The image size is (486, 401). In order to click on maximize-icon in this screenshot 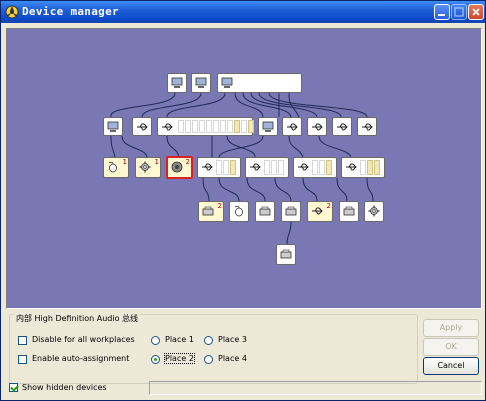, I will do `click(459, 12)`.